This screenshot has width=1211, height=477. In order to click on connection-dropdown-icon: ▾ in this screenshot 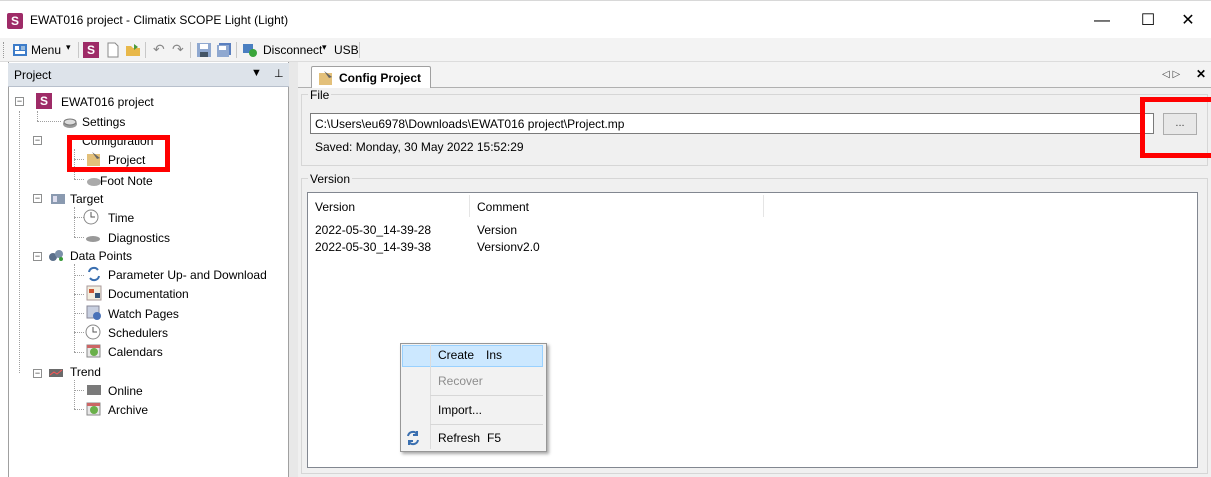, I will do `click(324, 47)`.